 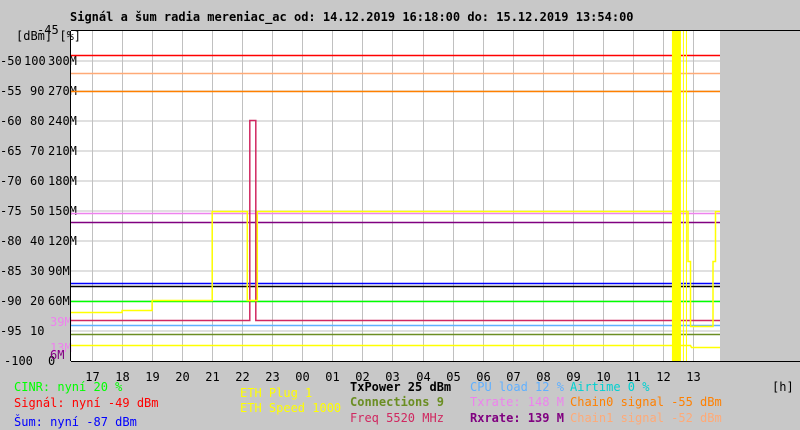 I want to click on y-tick-percent: 80, so click(x=37, y=121).